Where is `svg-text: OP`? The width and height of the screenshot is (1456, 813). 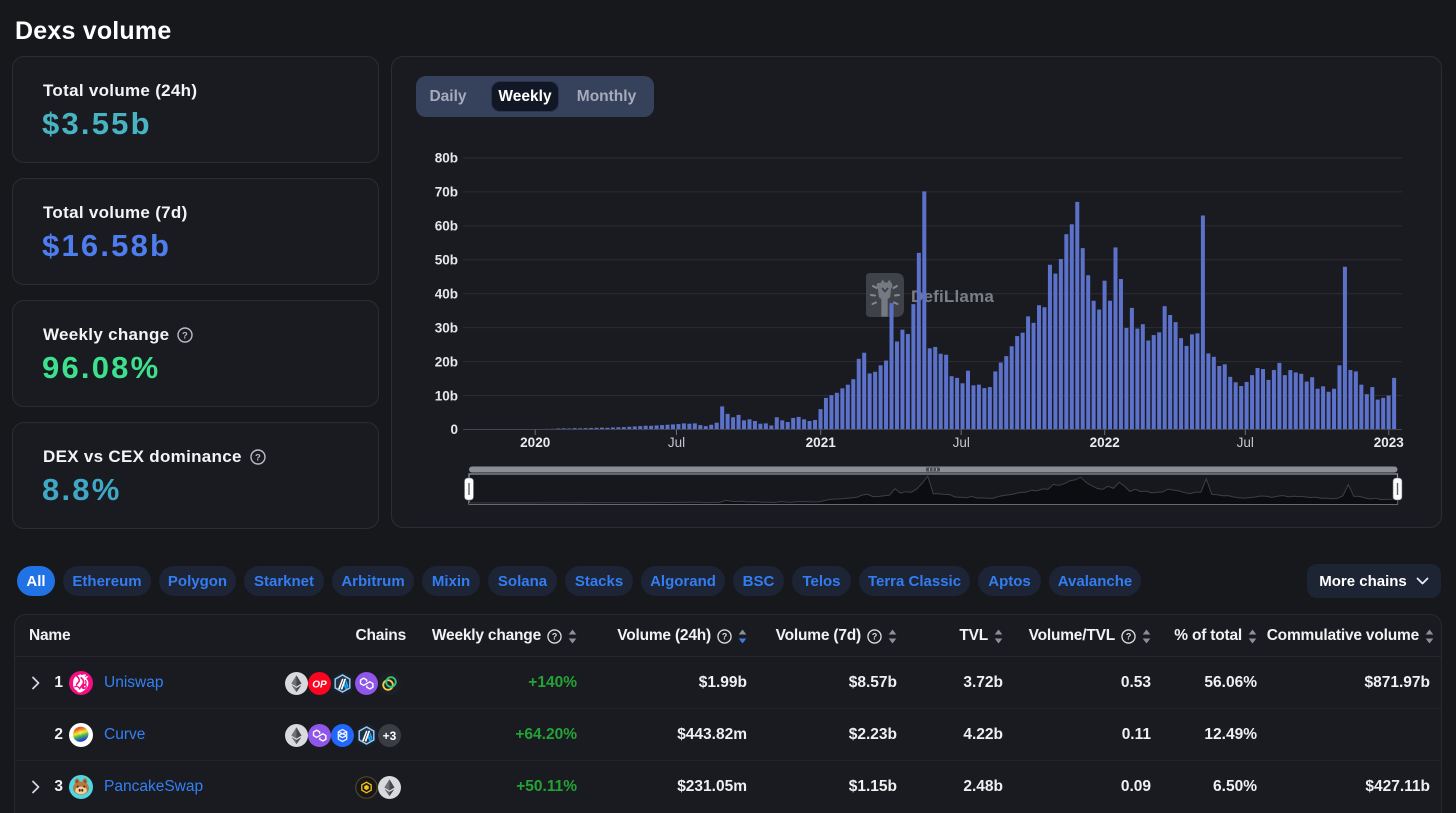
svg-text: OP is located at coordinates (319, 684).